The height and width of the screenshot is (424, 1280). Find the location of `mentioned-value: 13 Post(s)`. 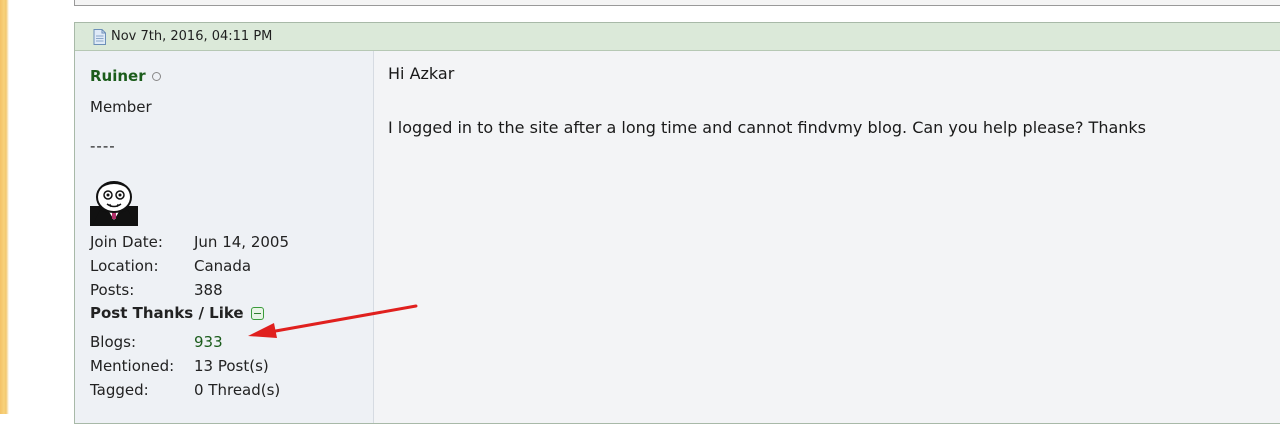

mentioned-value: 13 Post(s) is located at coordinates (231, 366).